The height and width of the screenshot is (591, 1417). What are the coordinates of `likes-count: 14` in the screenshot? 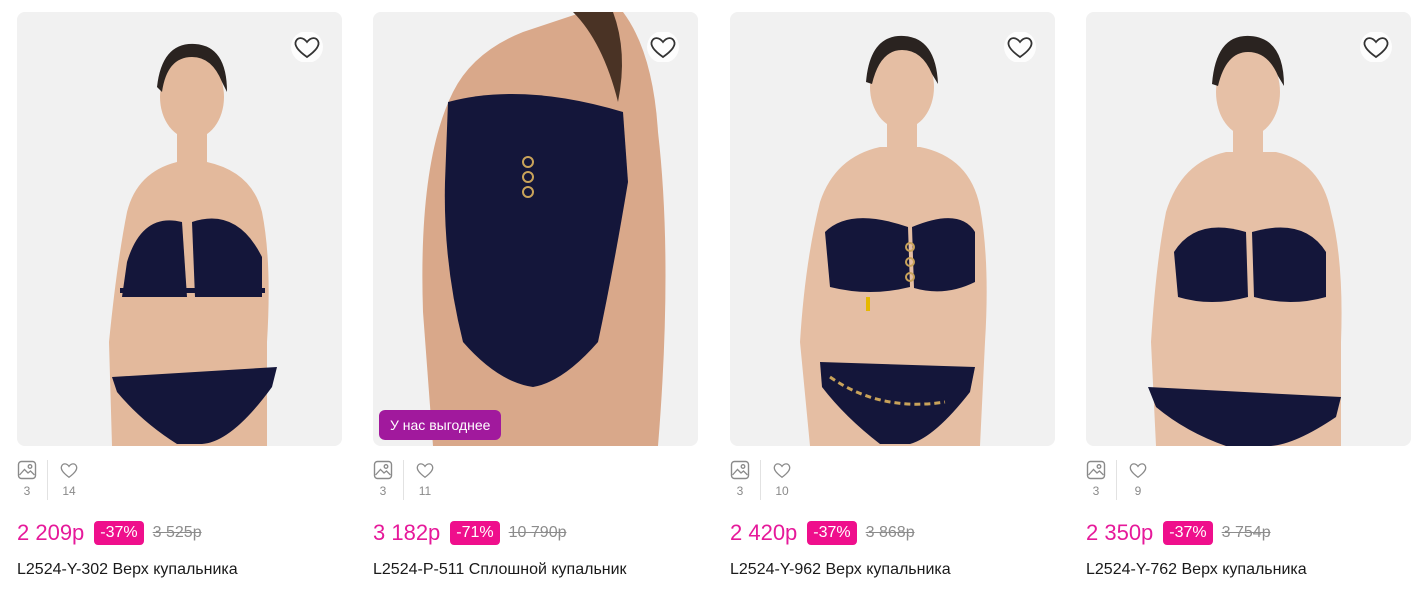 It's located at (69, 479).